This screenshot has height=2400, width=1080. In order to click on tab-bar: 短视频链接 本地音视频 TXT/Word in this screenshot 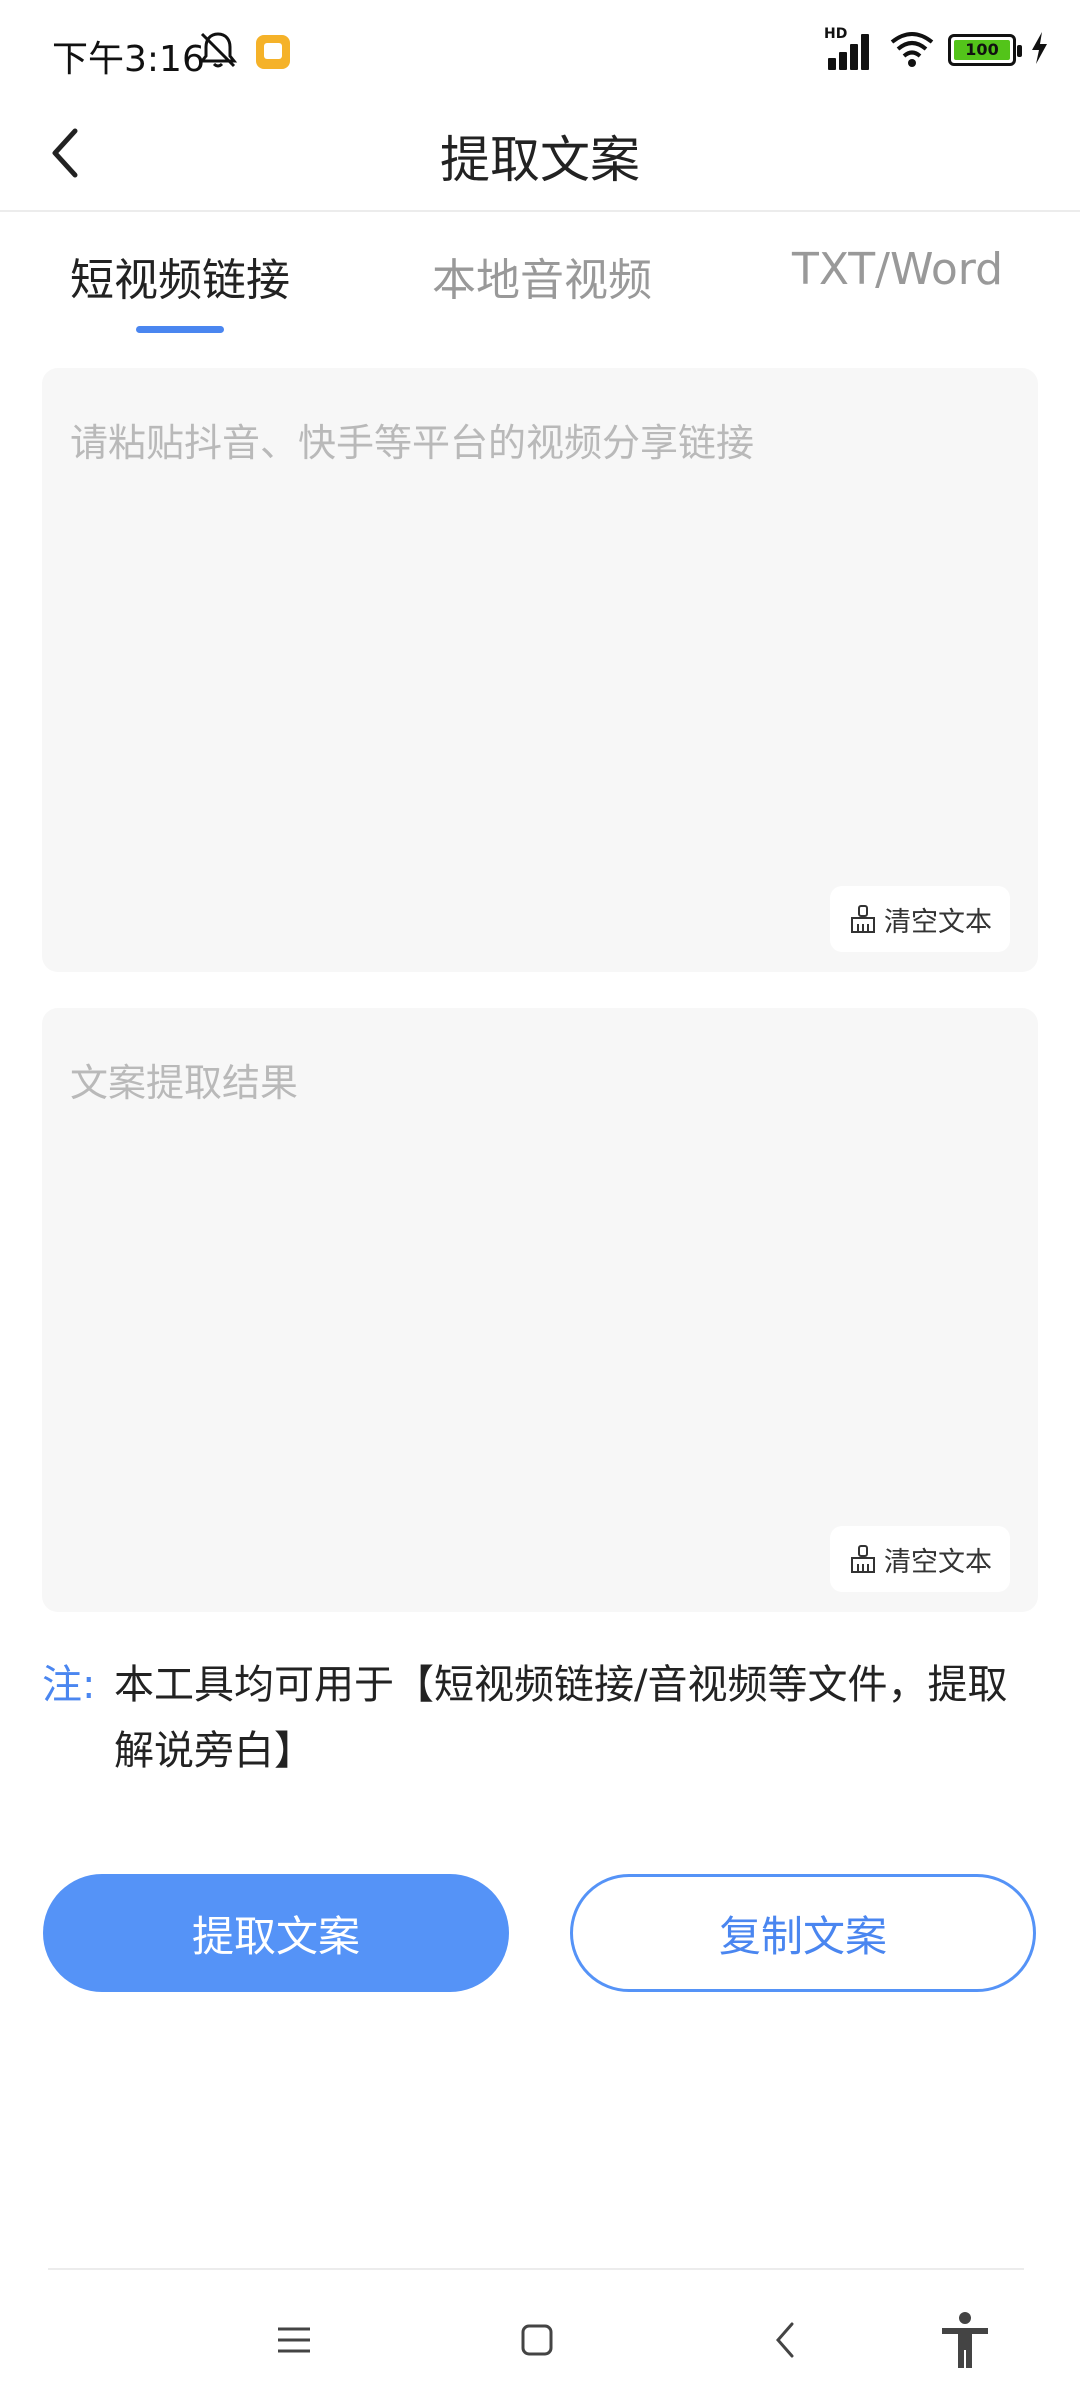, I will do `click(540, 279)`.